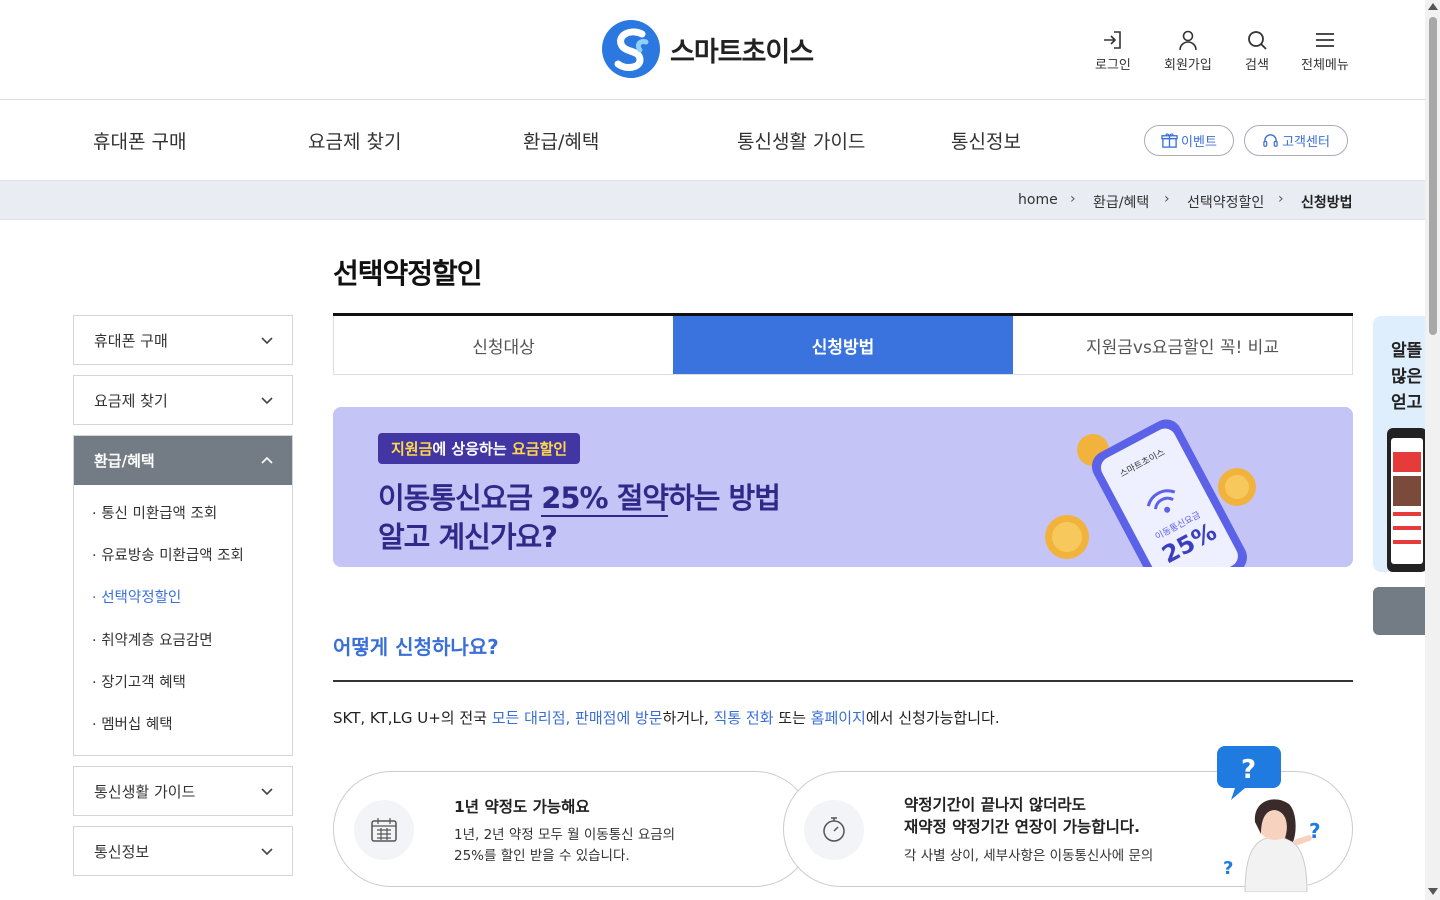 The image size is (1440, 900). I want to click on breadcrumb-current: 신청방법, so click(1327, 203).